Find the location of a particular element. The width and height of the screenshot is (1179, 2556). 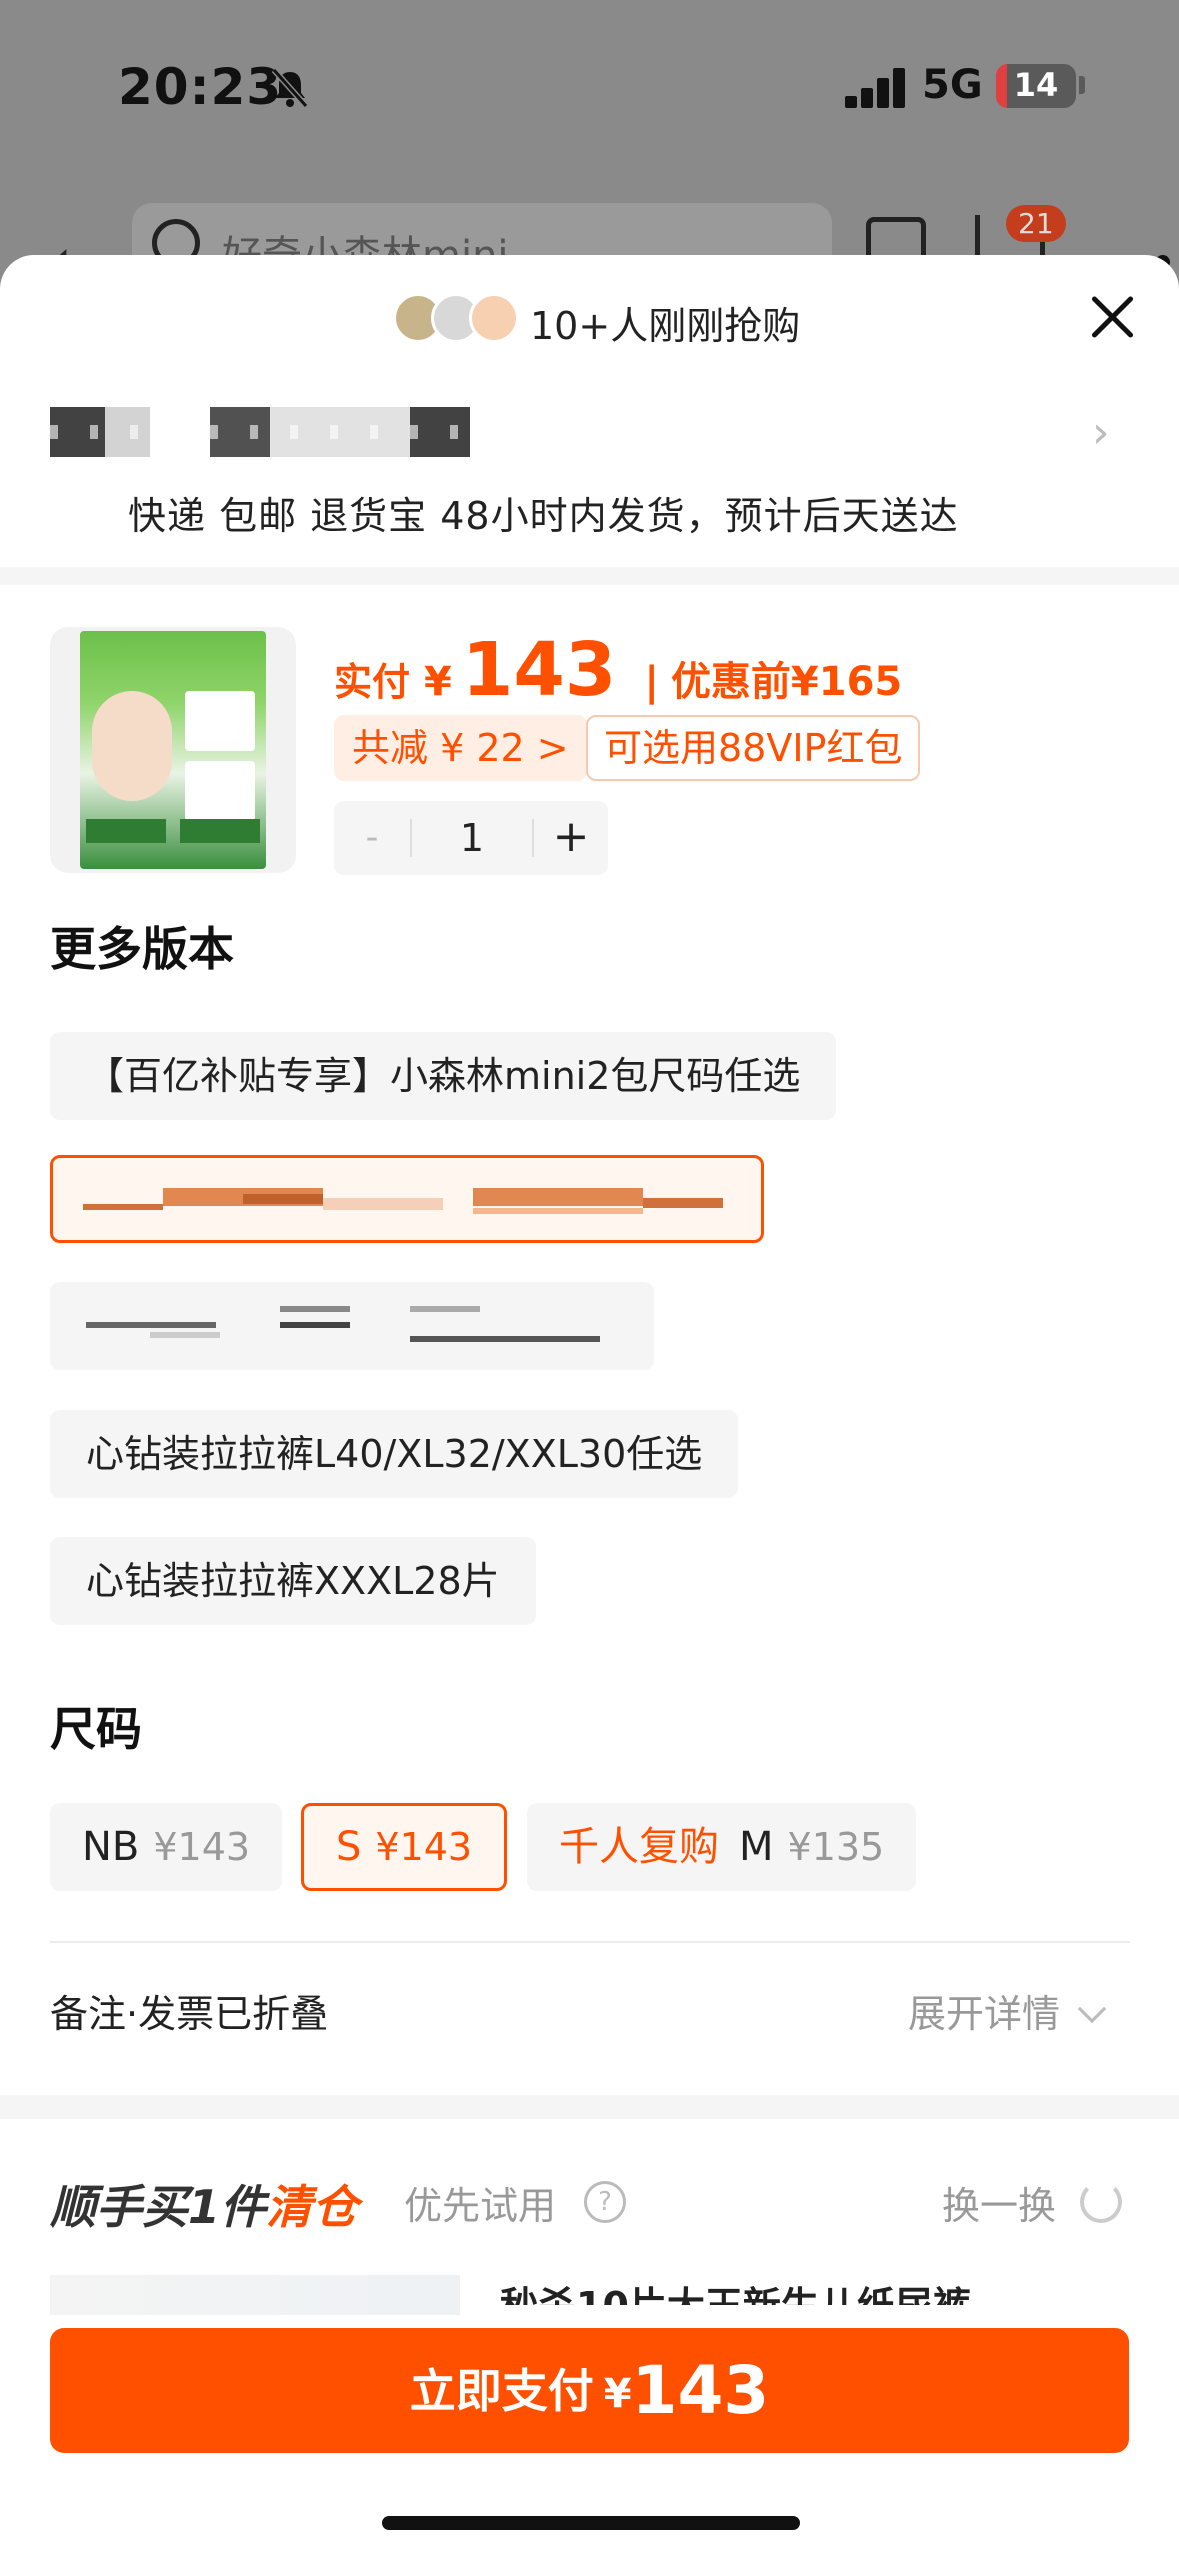

status-time: 20:23 is located at coordinates (200, 87).